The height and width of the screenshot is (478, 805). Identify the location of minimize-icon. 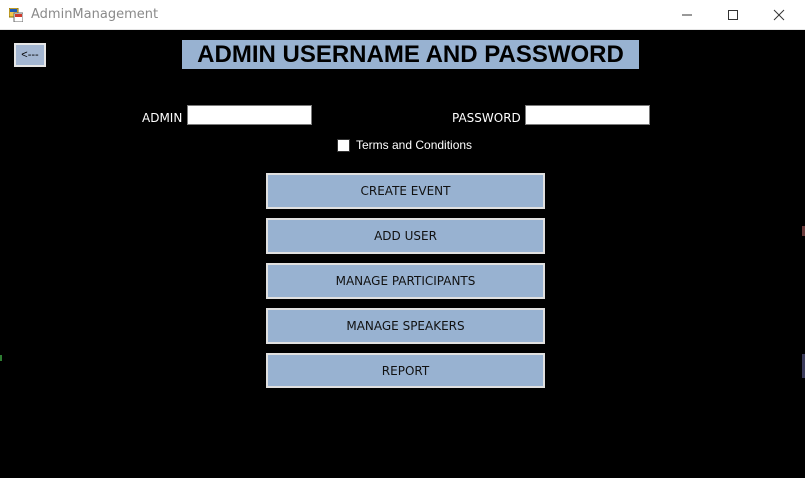
(687, 15).